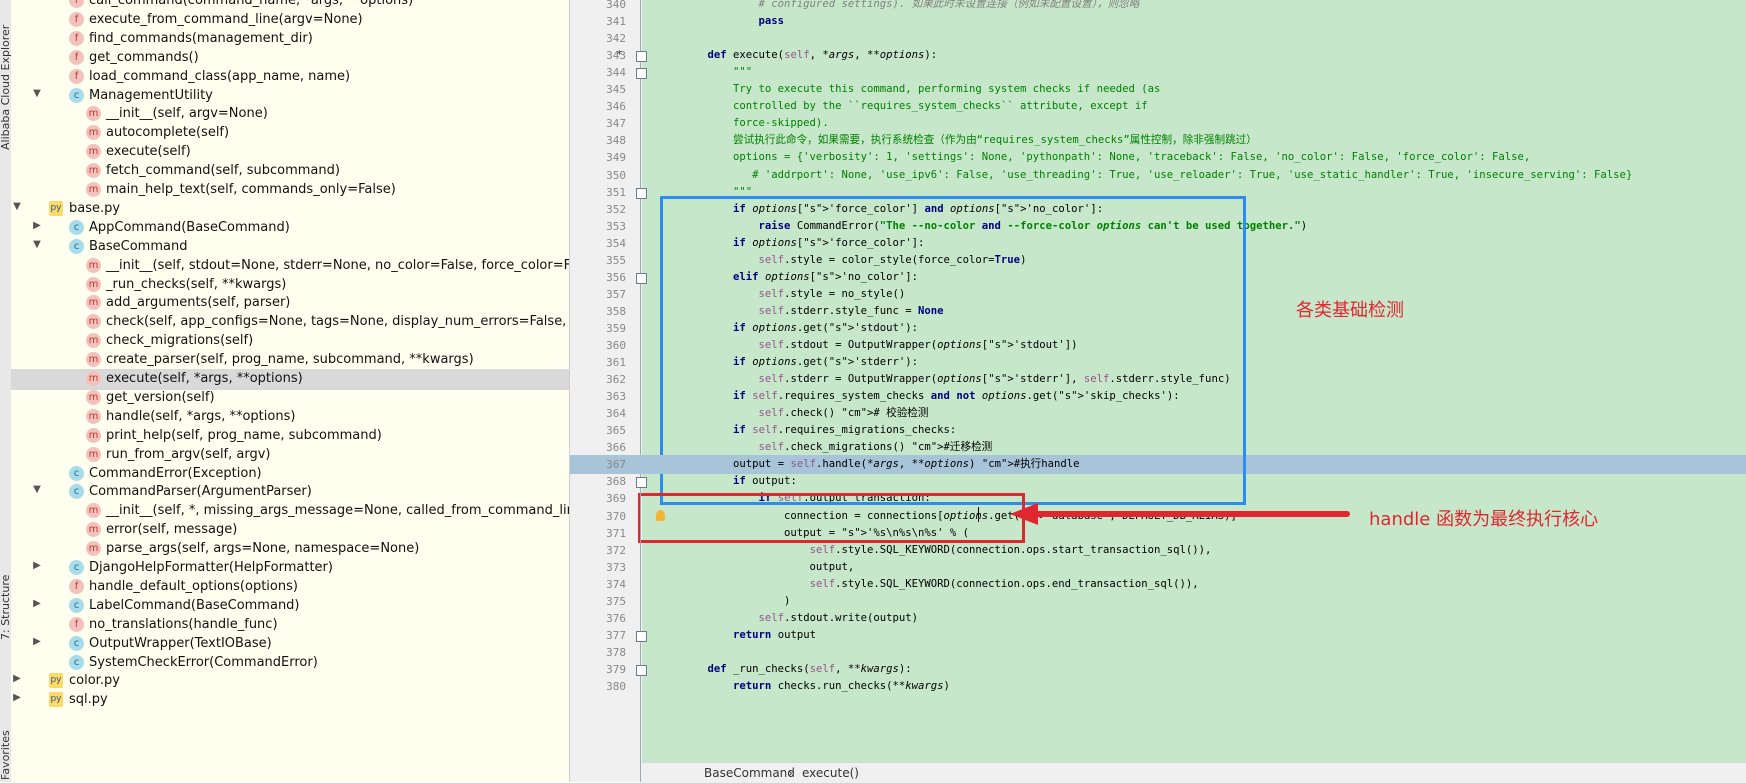  I want to click on tree-item: m handle(self, *args, **options), so click(290, 417).